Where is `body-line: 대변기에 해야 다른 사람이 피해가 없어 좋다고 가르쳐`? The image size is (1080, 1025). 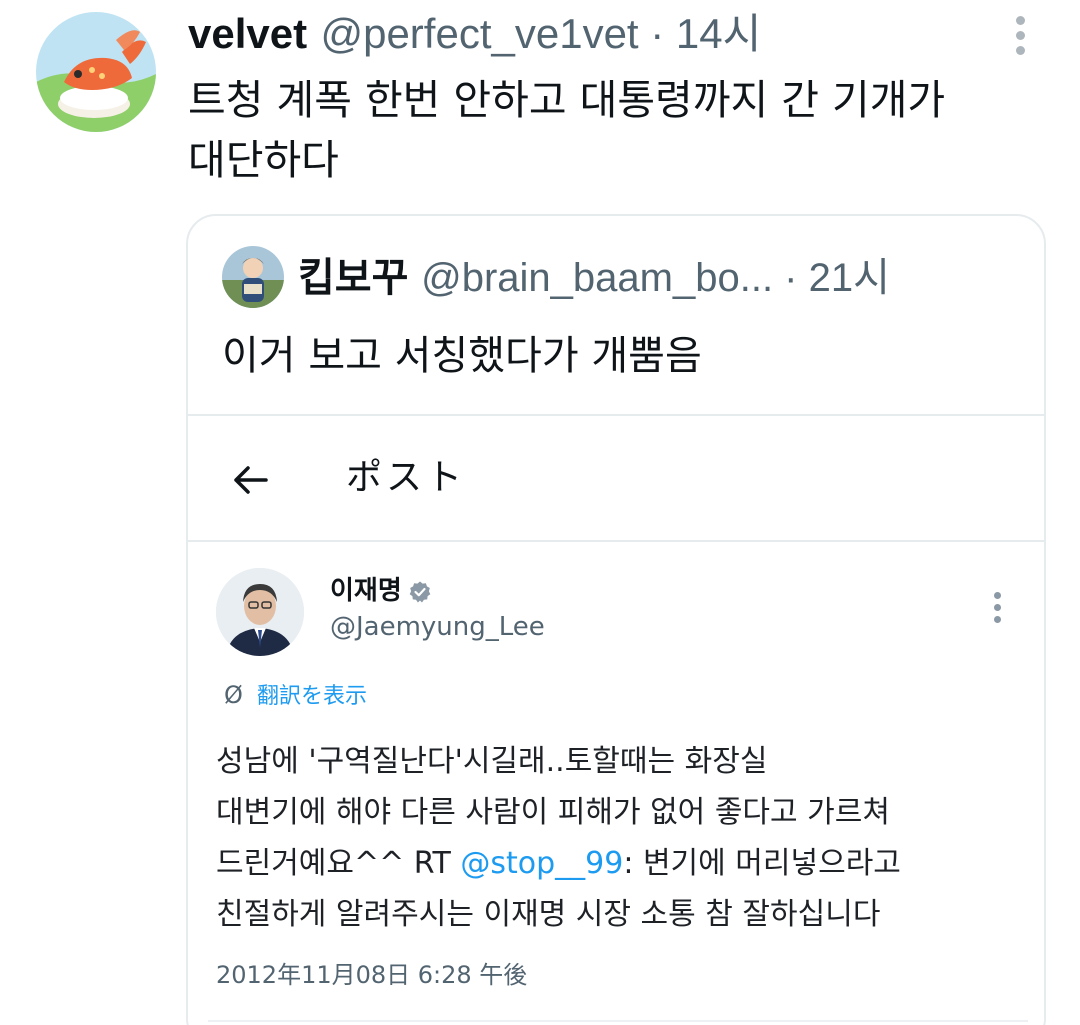
body-line: 대변기에 해야 다른 사람이 피해가 없어 좋다고 가르쳐 is located at coordinates (553, 812).